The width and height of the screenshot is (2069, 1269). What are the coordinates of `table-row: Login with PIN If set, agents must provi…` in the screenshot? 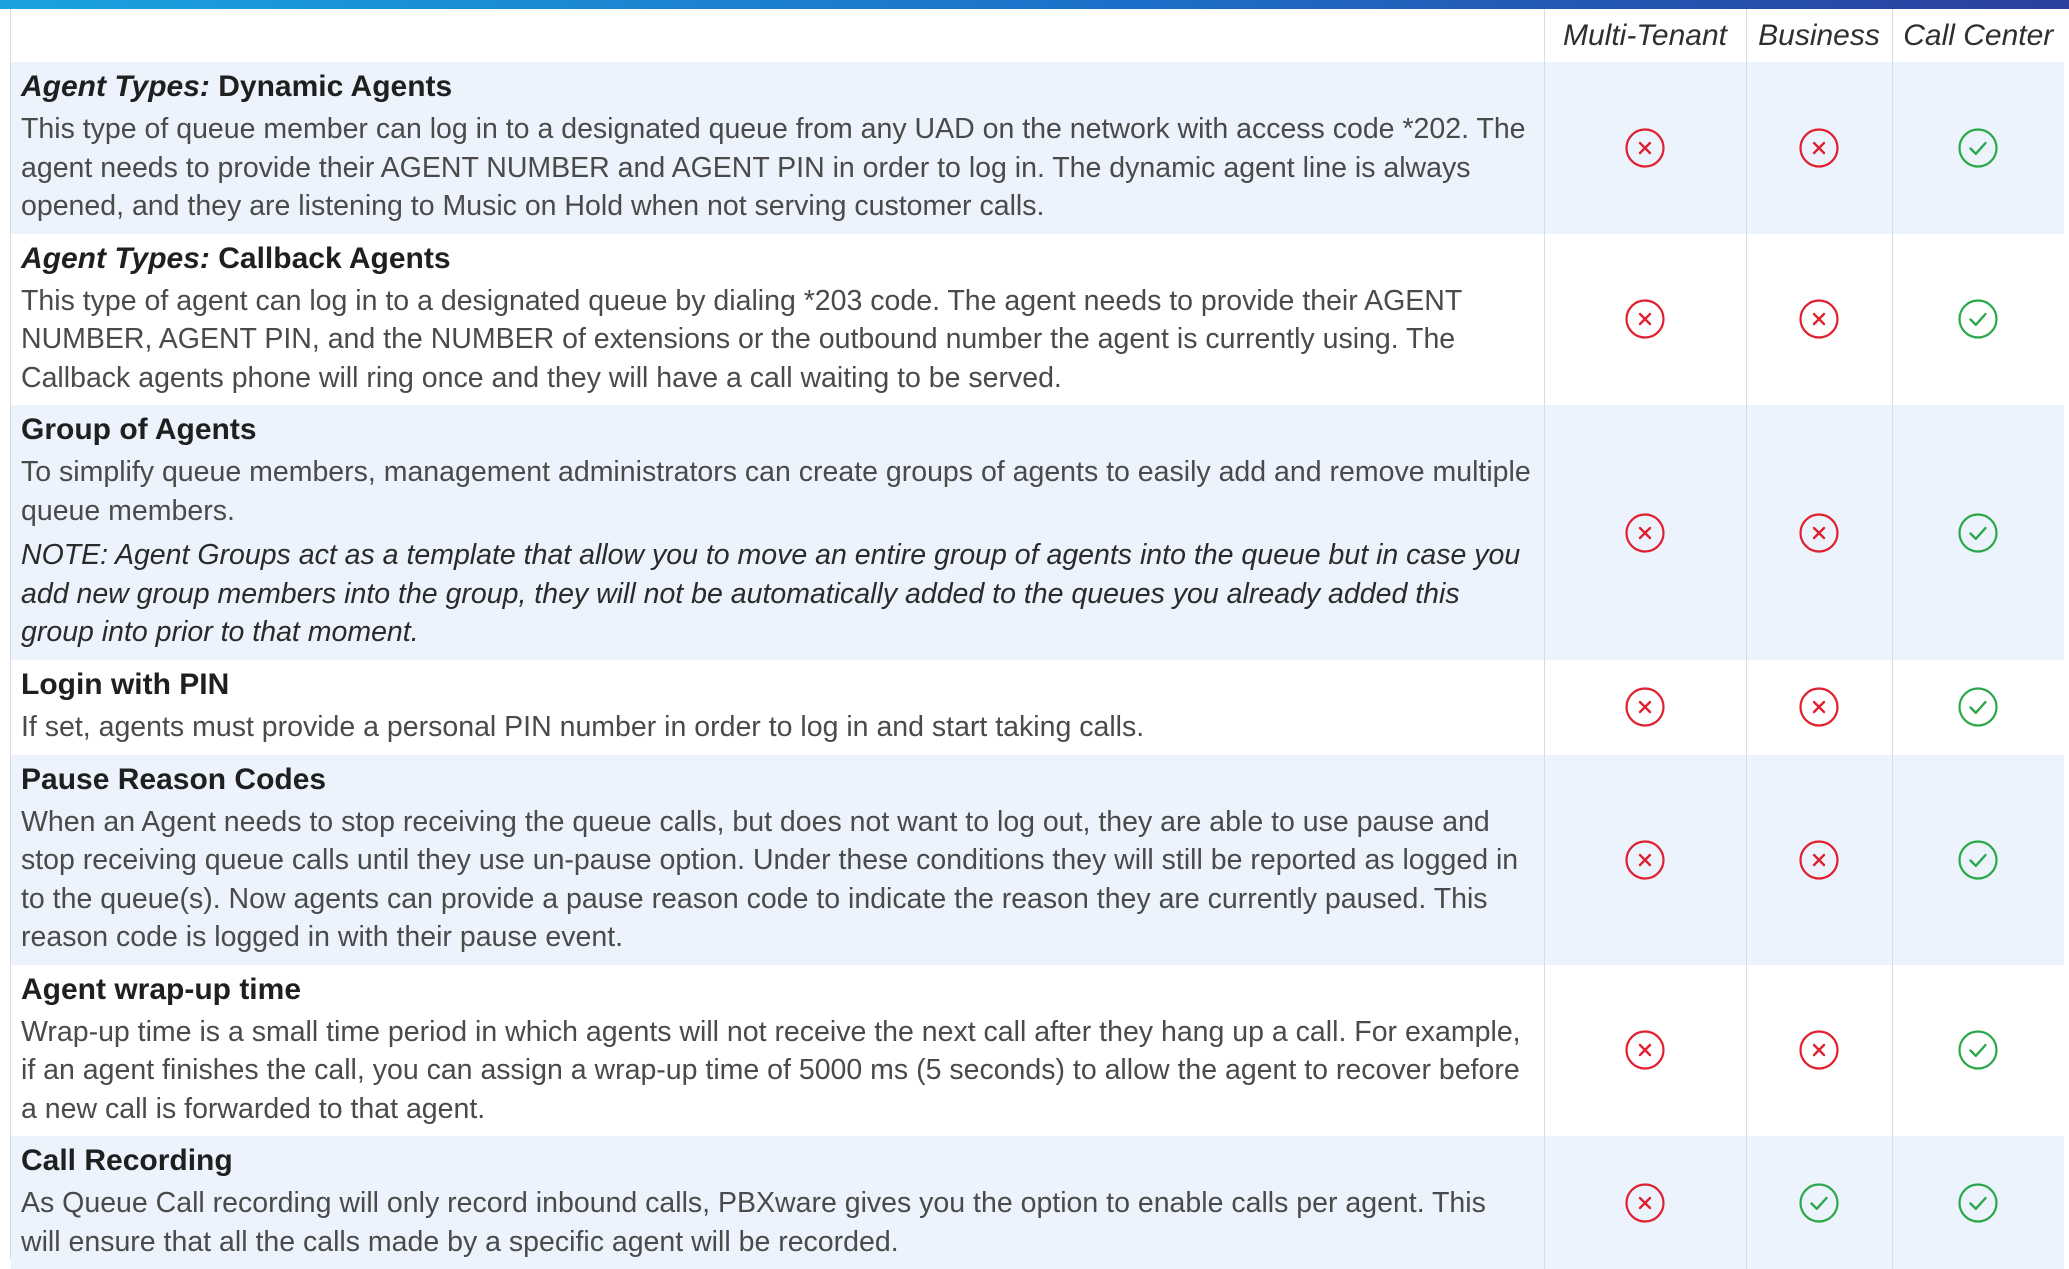 It's located at (1037, 707).